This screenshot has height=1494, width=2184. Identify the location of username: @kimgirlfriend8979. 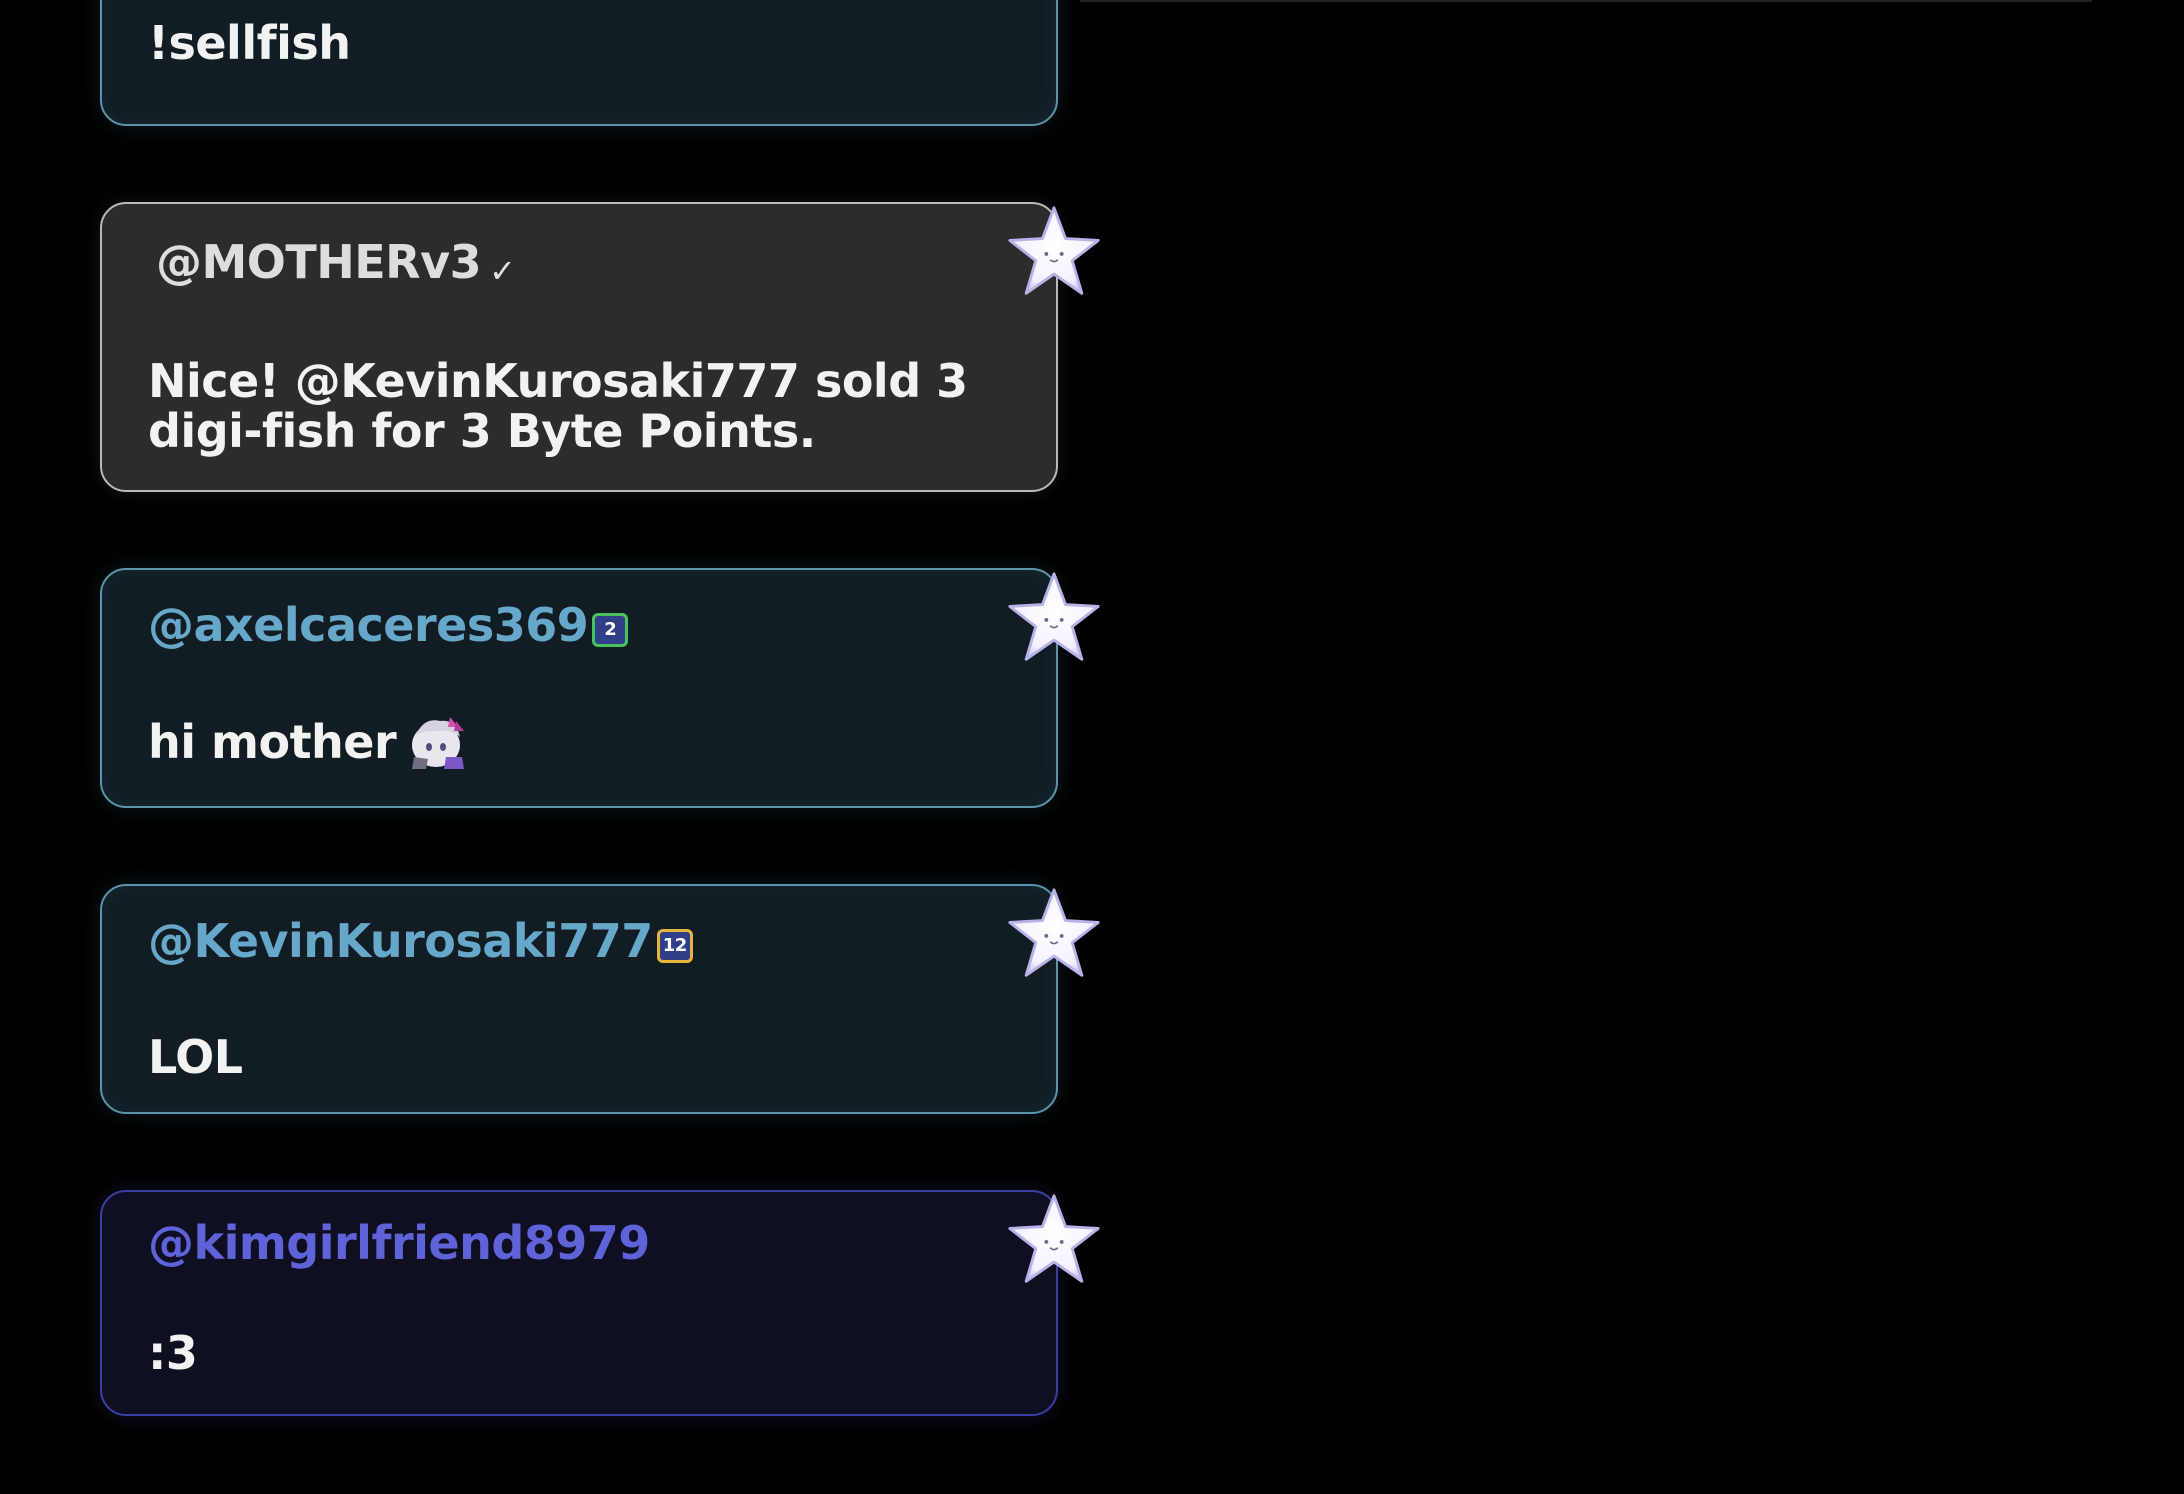
(399, 1243).